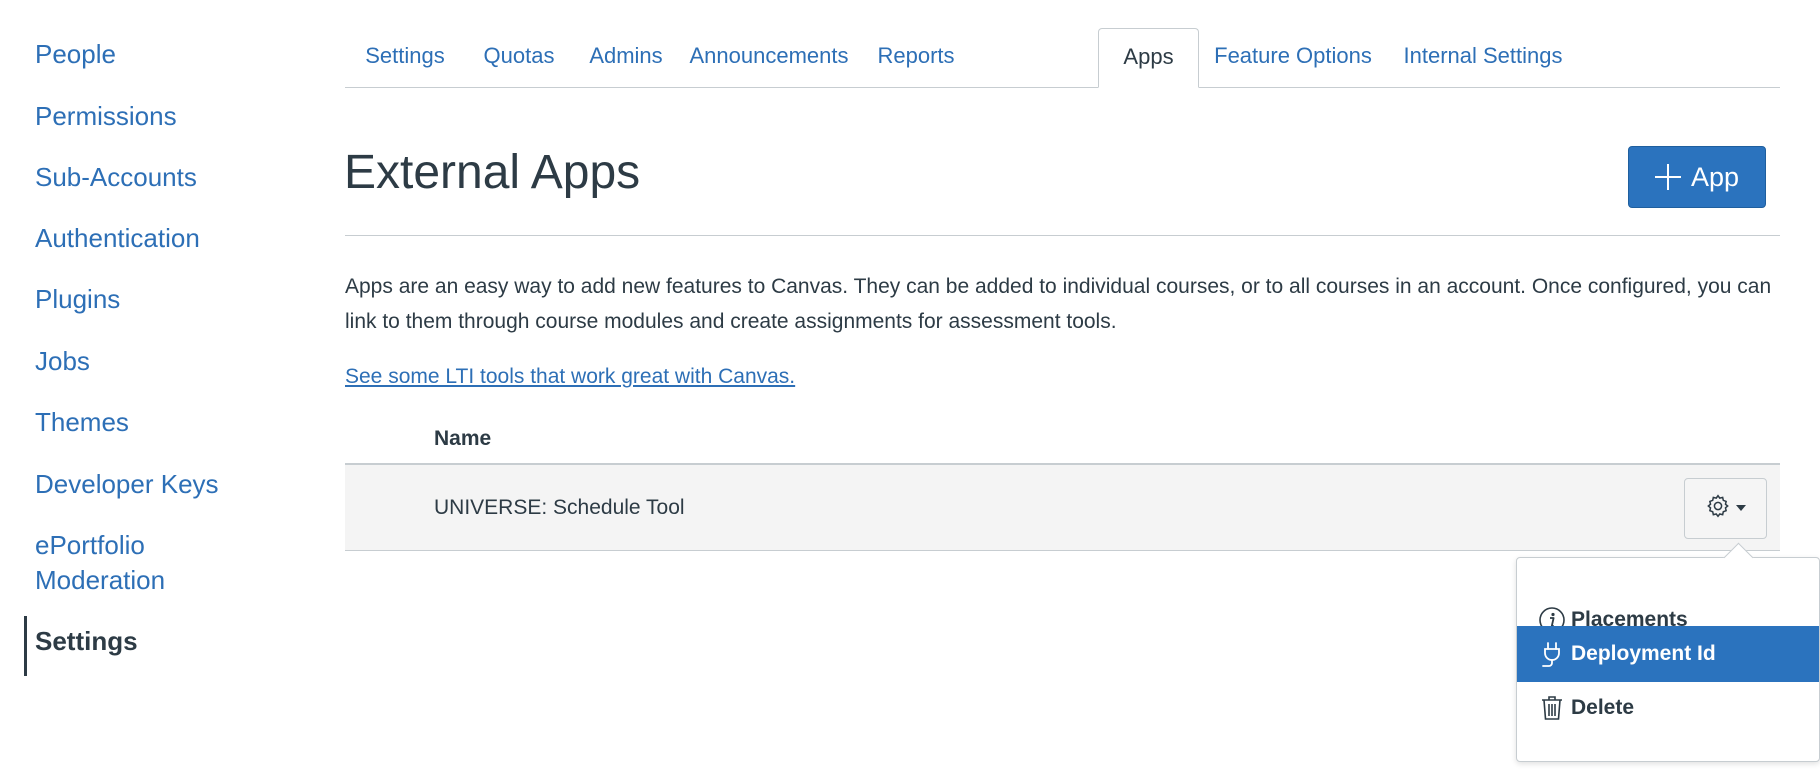  I want to click on trash-icon, so click(1552, 708).